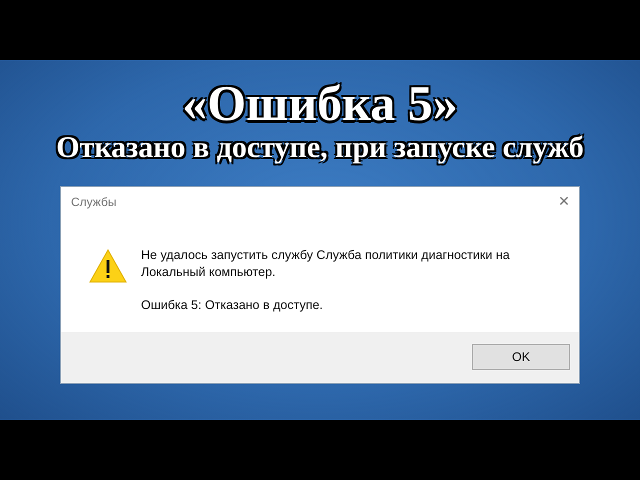  Describe the element at coordinates (93, 202) in the screenshot. I see `window-title: Службы` at that location.